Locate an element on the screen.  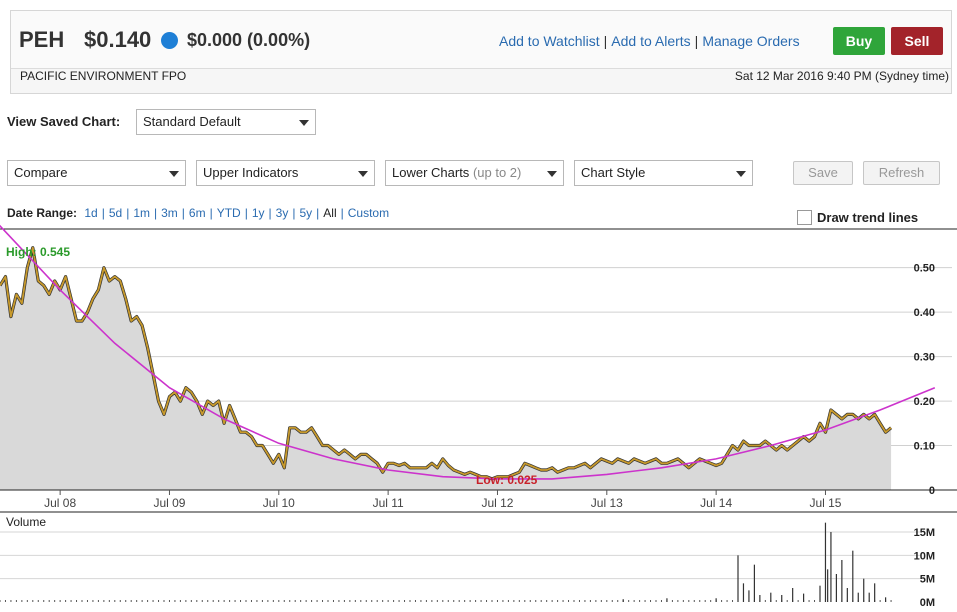
y-tick-label: 0.50 is located at coordinates (924, 269).